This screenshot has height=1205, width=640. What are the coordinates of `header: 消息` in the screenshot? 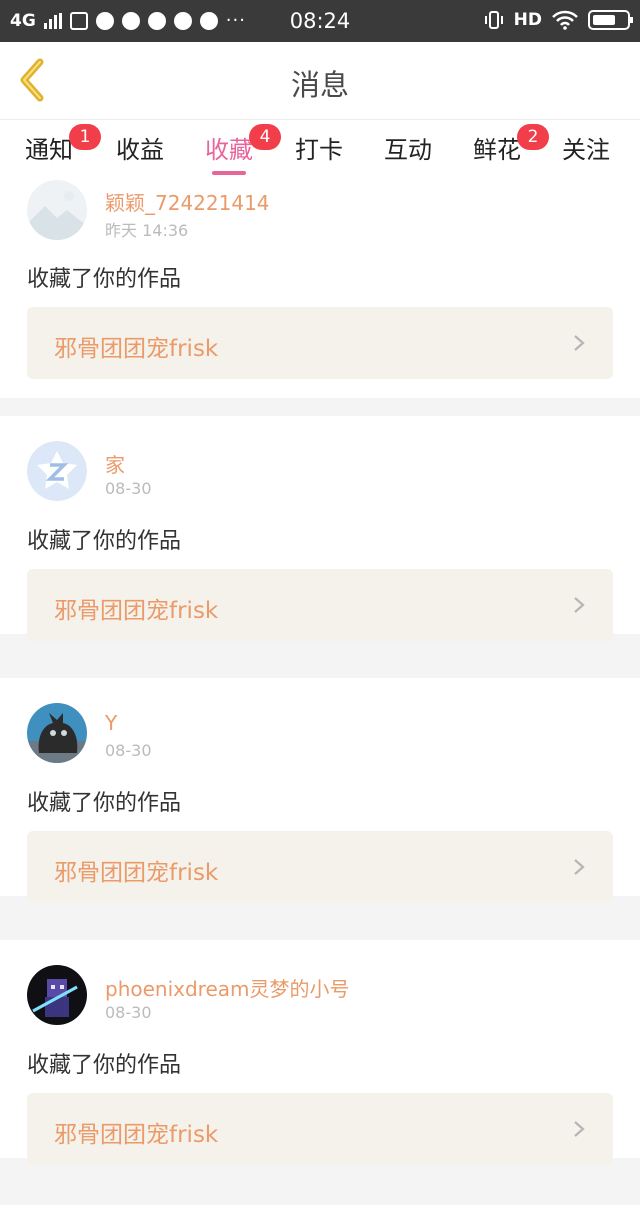 It's located at (320, 81).